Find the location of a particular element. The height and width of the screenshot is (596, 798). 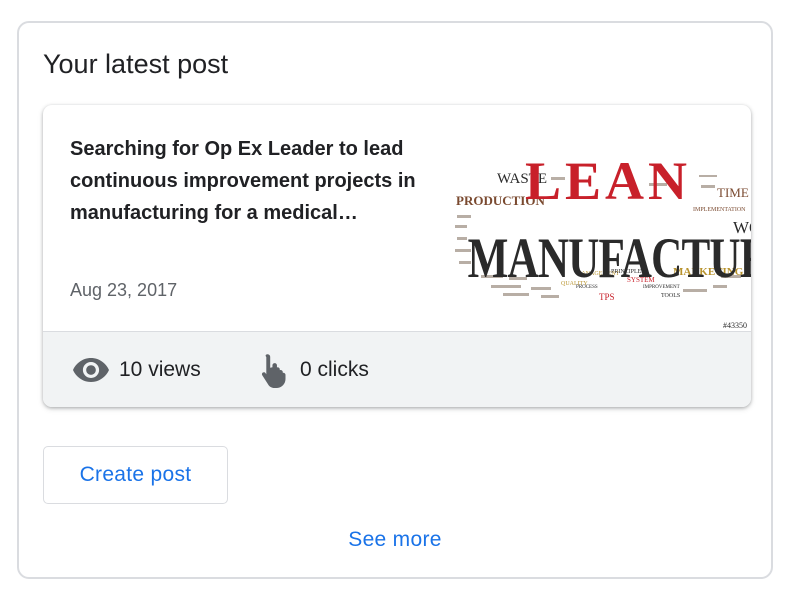

see-more-link: See more is located at coordinates (395, 540).